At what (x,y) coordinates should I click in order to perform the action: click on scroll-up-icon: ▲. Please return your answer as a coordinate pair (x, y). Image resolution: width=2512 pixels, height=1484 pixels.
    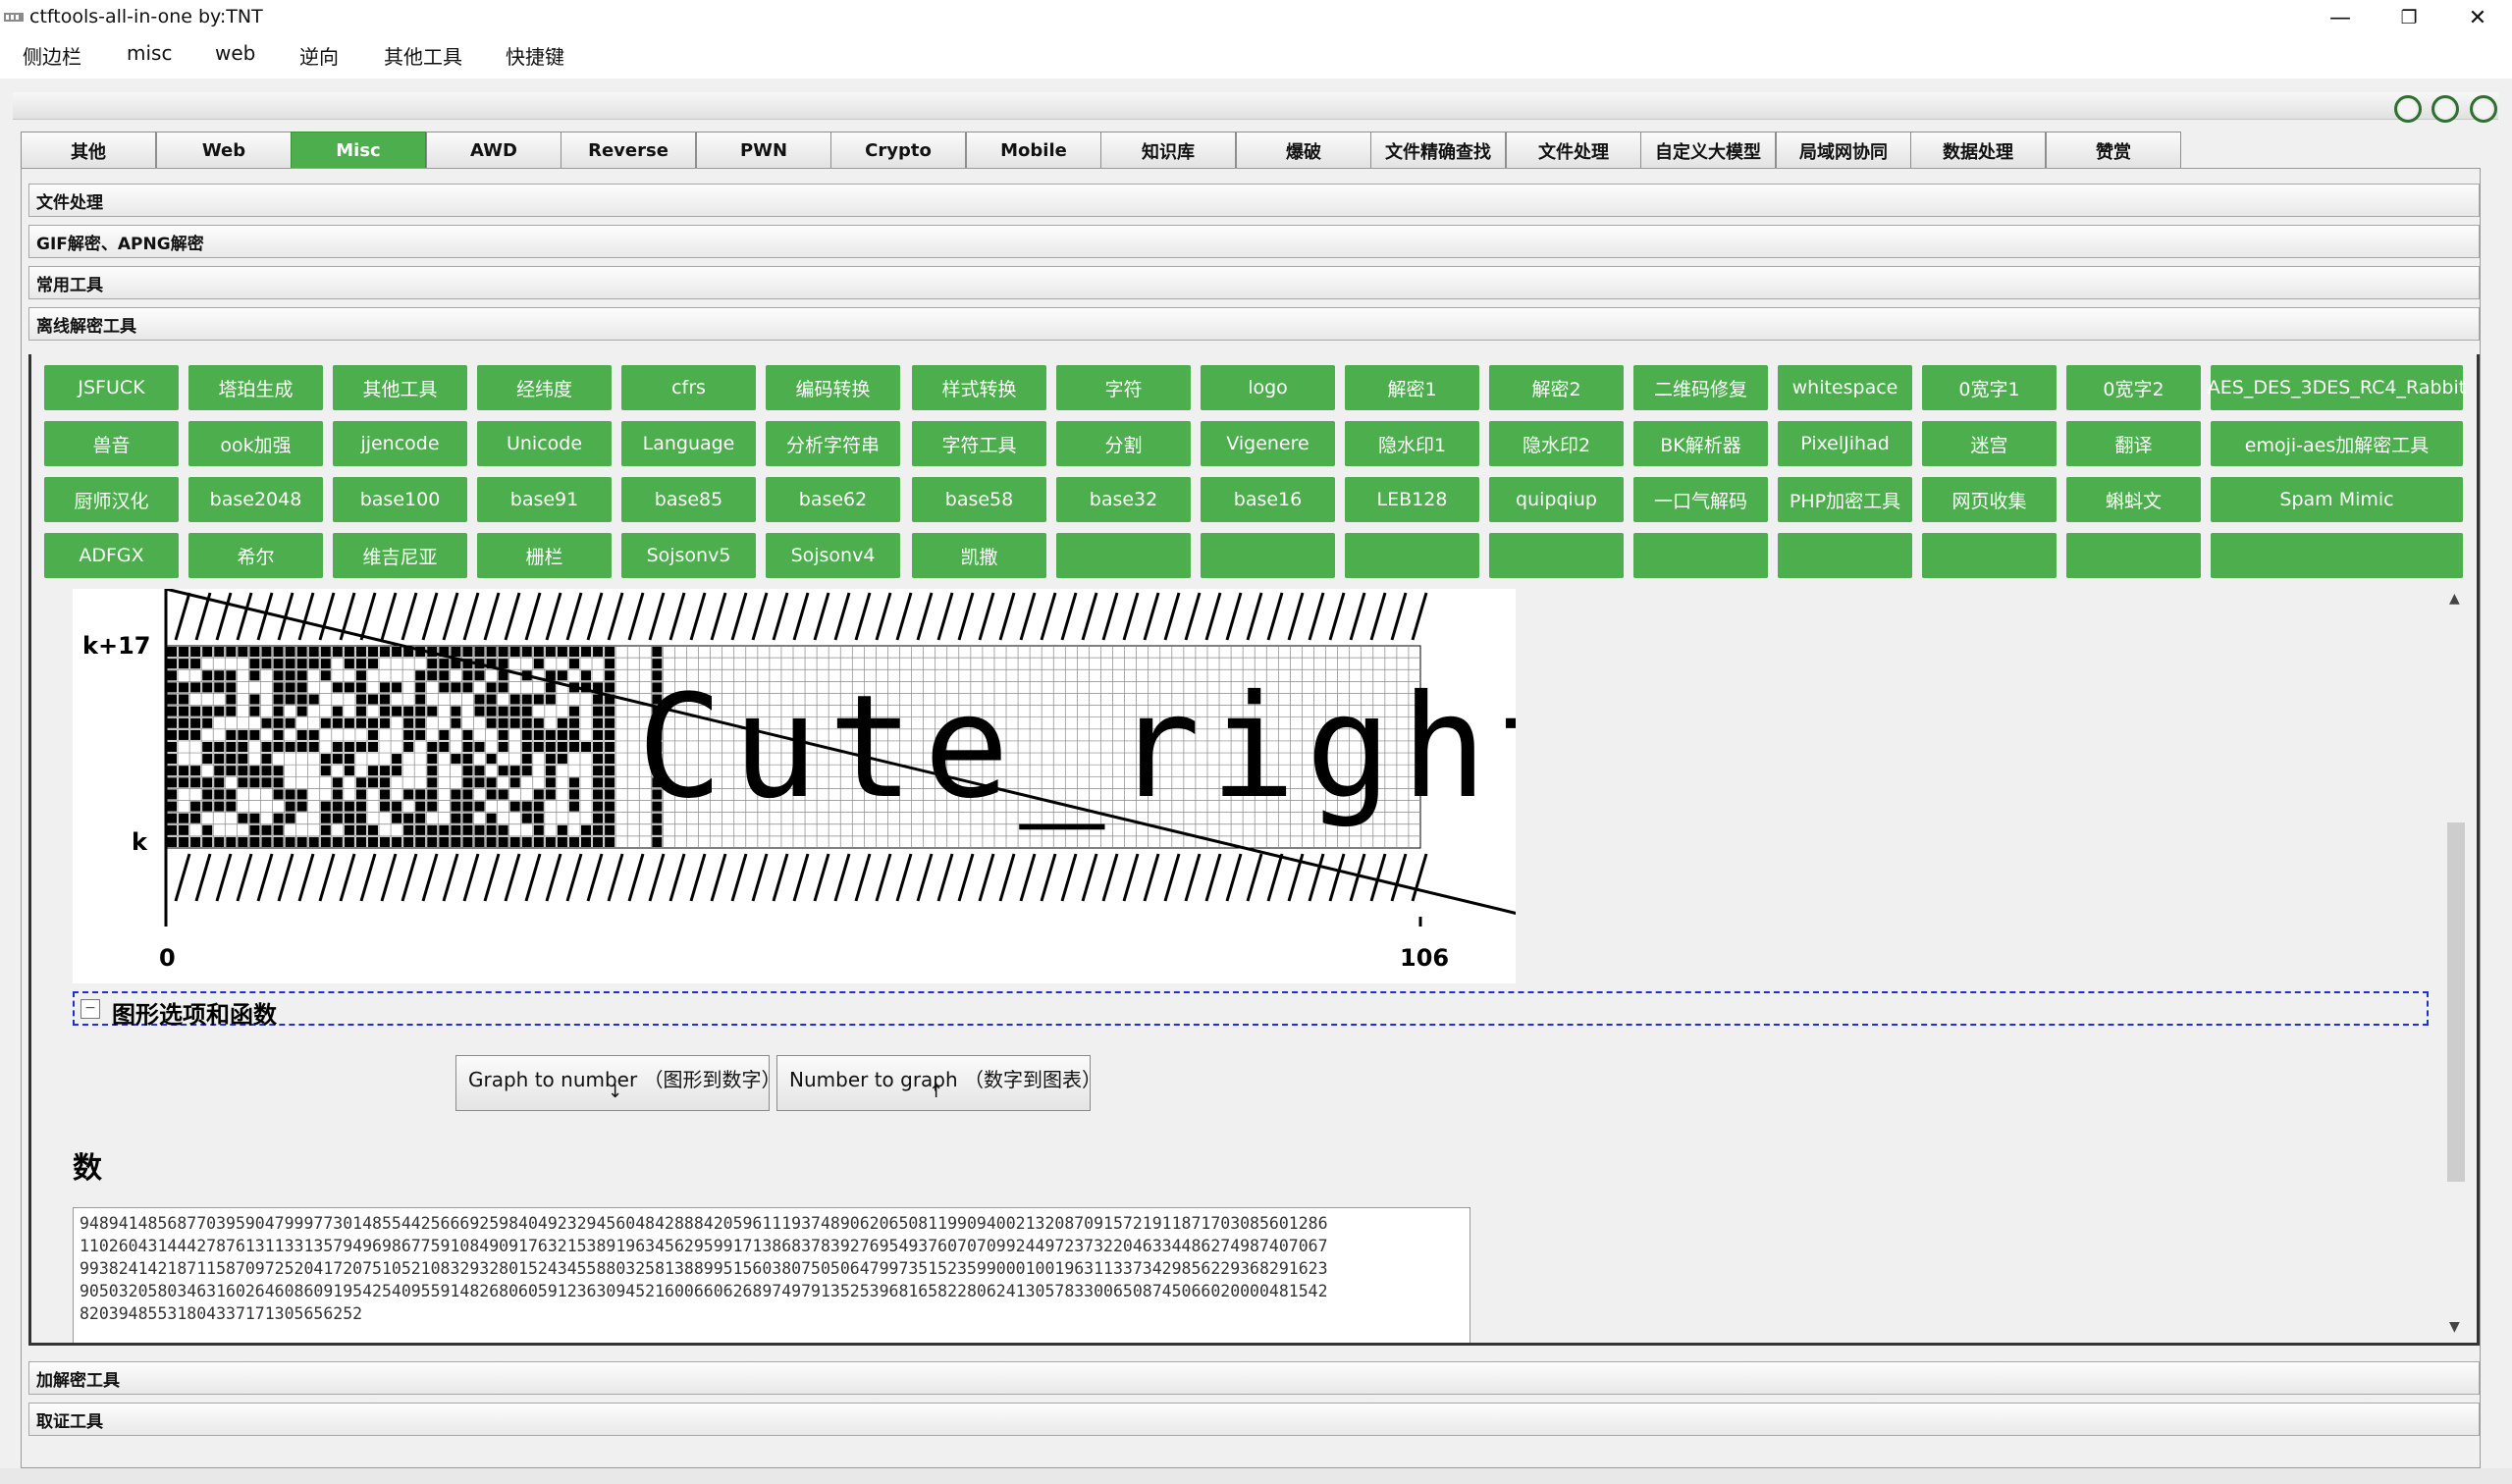
    Looking at the image, I should click on (2454, 599).